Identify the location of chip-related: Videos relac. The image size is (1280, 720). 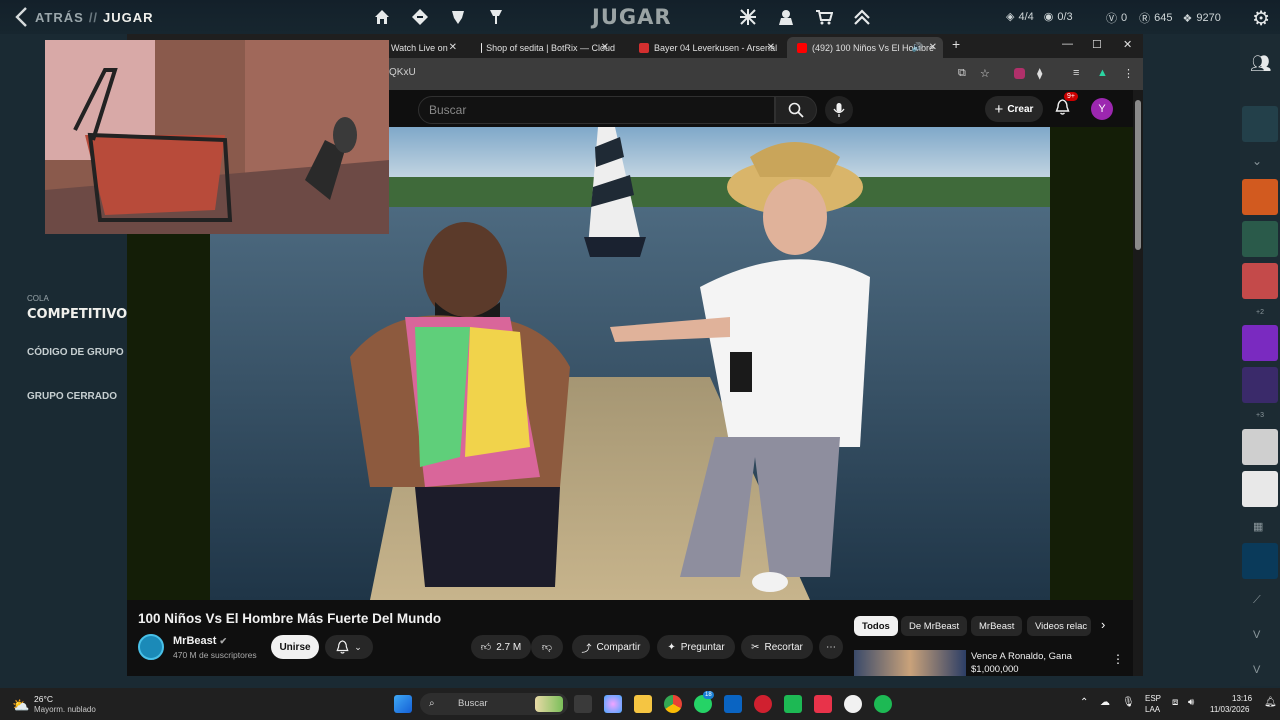
(1059, 626).